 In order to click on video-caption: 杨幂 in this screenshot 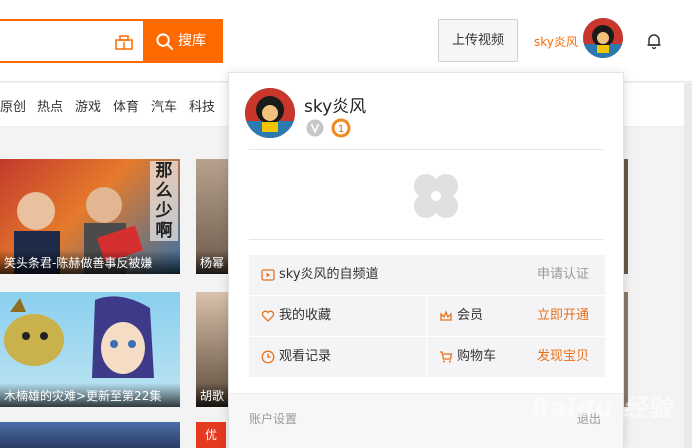, I will do `click(212, 262)`.